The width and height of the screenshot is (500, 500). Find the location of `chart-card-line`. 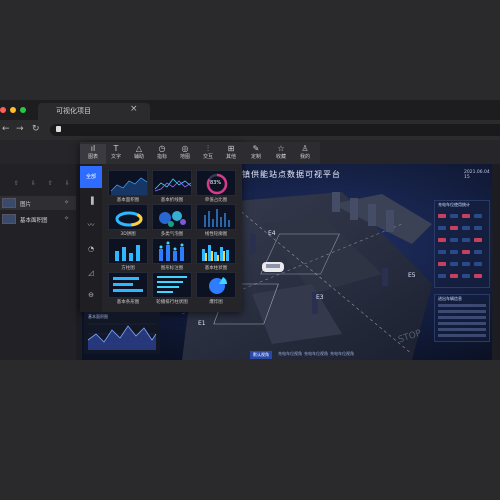

chart-card-line is located at coordinates (172, 183).